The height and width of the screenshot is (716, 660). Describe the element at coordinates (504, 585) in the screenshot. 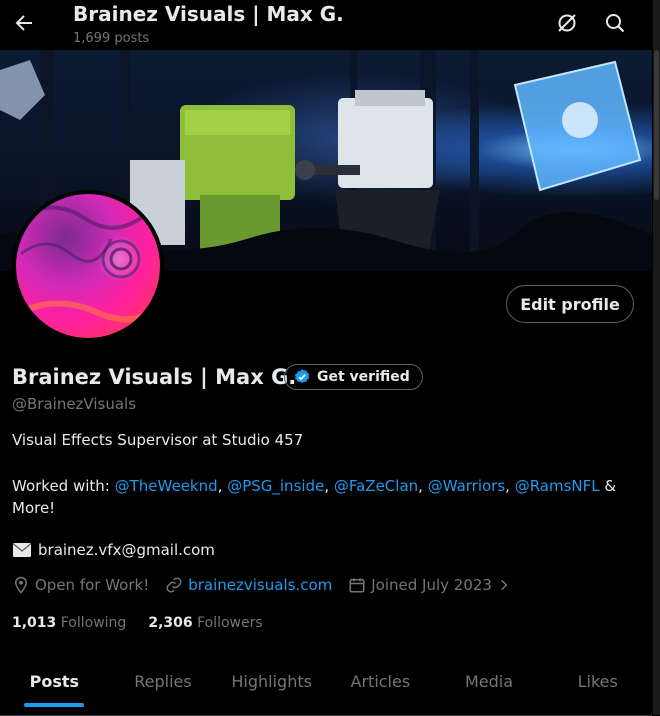

I see `chevron-right-icon` at that location.